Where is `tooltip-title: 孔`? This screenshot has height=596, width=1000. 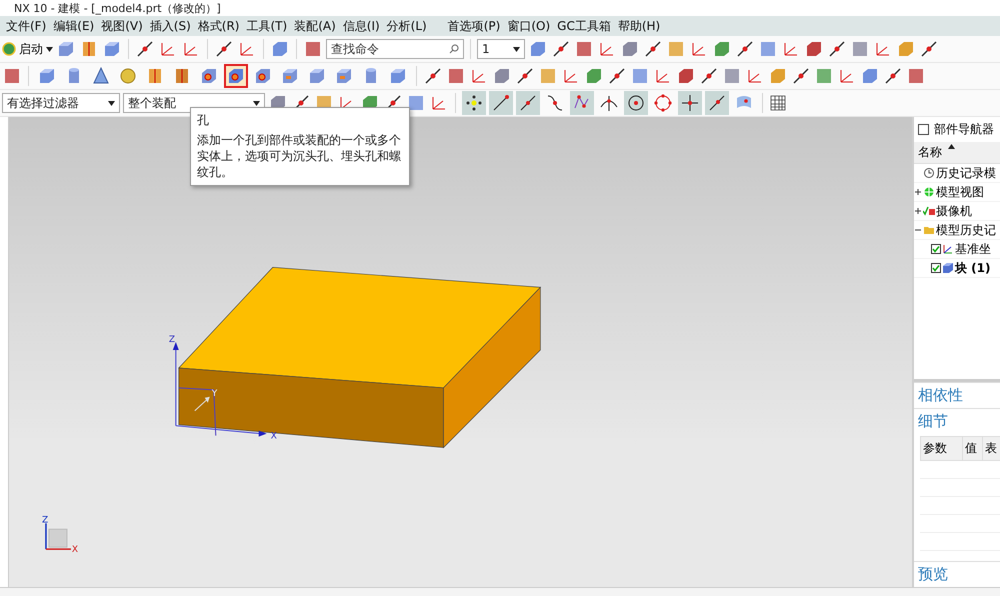
tooltip-title: 孔 is located at coordinates (203, 120).